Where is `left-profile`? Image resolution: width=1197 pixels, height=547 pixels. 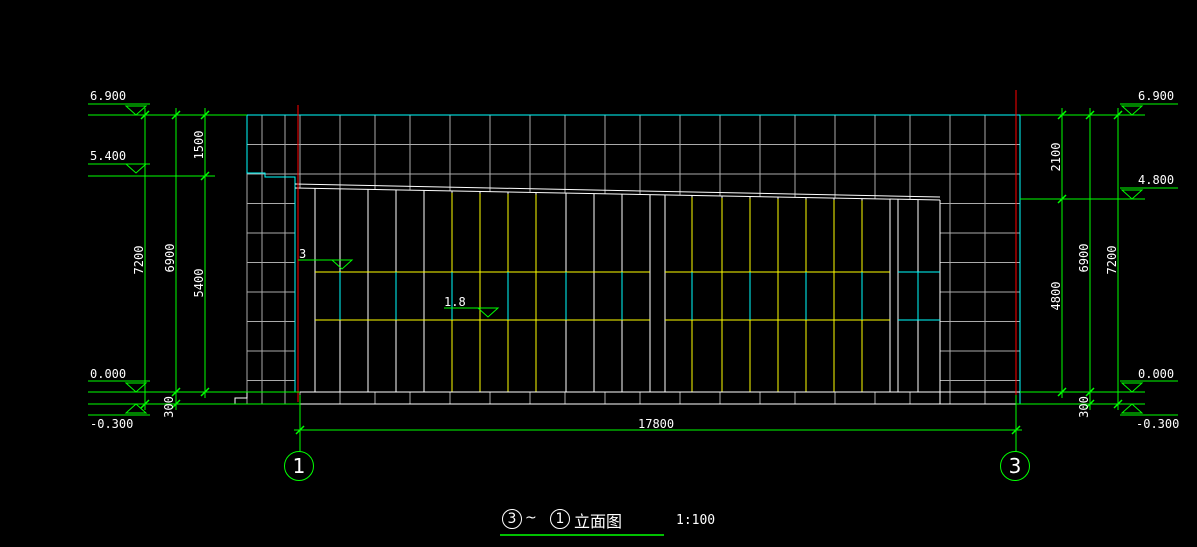 left-profile is located at coordinates (271, 253).